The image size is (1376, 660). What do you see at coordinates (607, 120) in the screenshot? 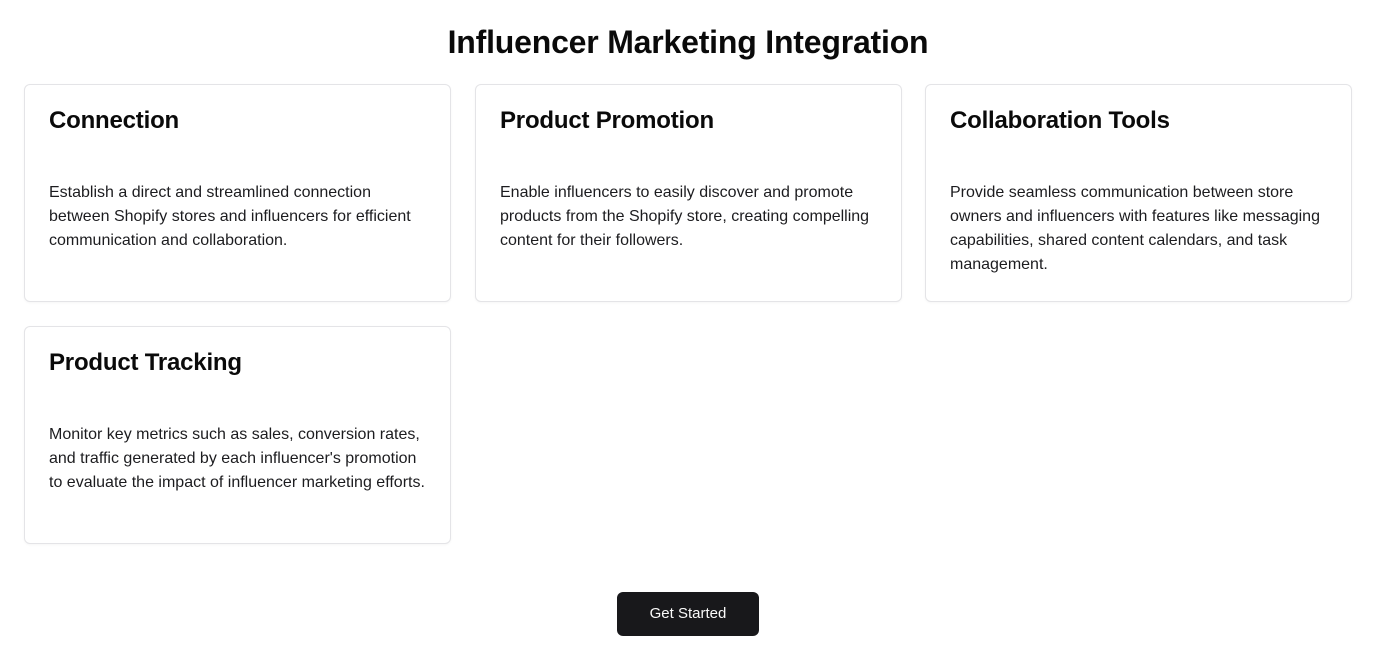
I see `card-title: Product Promotion` at bounding box center [607, 120].